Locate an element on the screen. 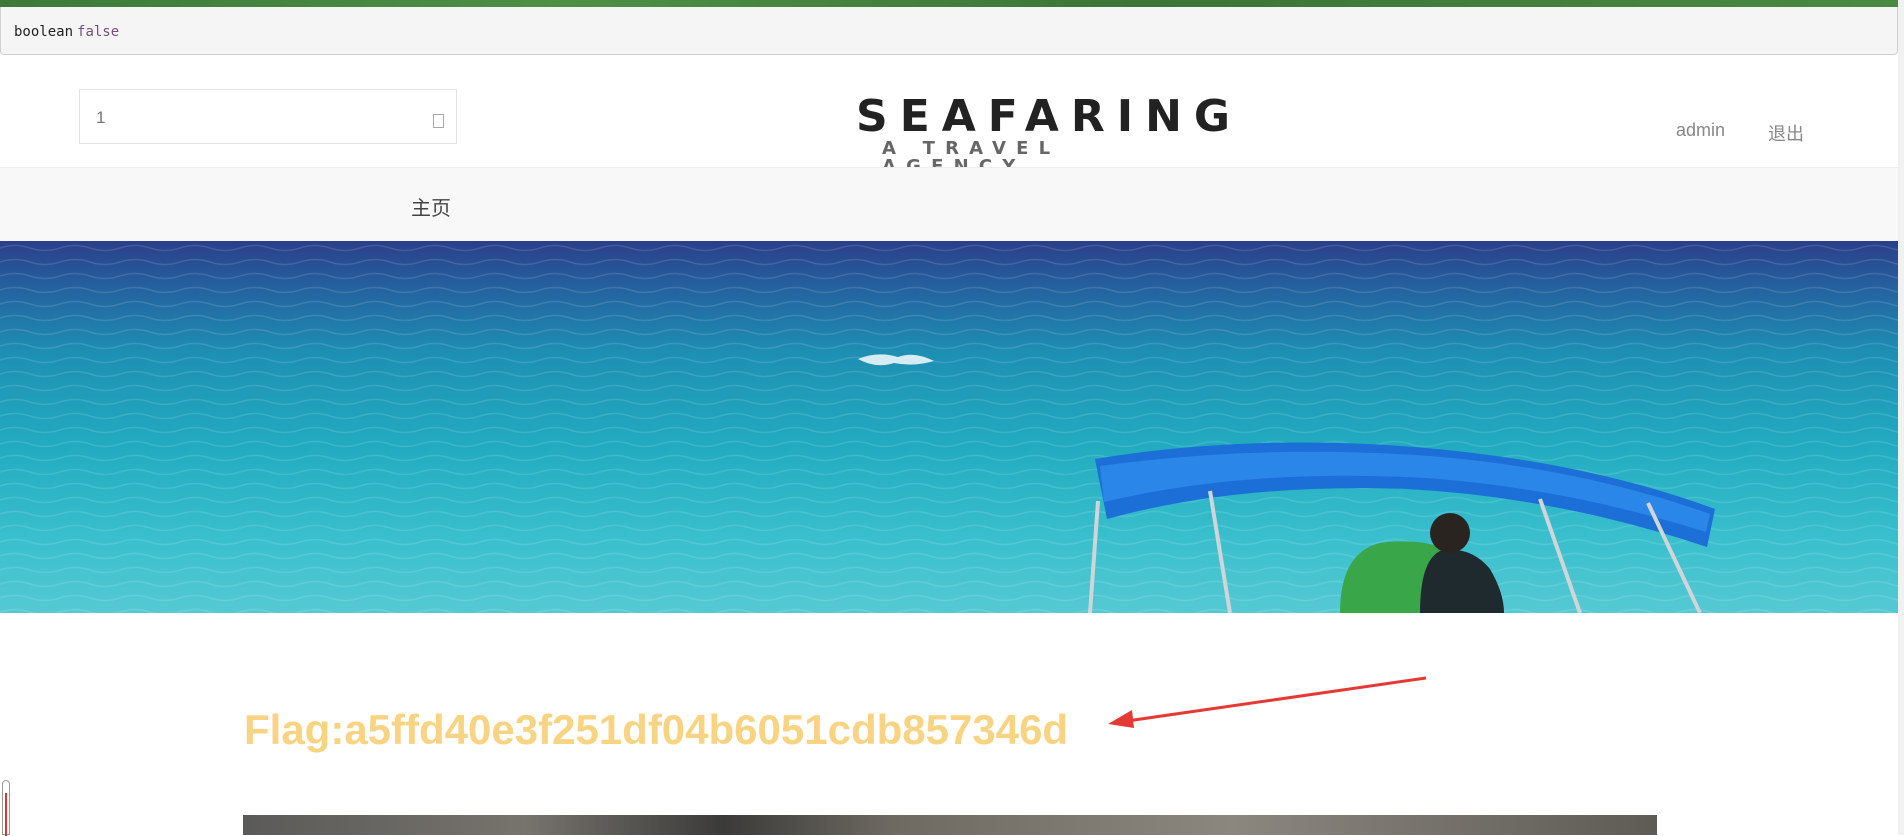  search-icon is located at coordinates (438, 121).